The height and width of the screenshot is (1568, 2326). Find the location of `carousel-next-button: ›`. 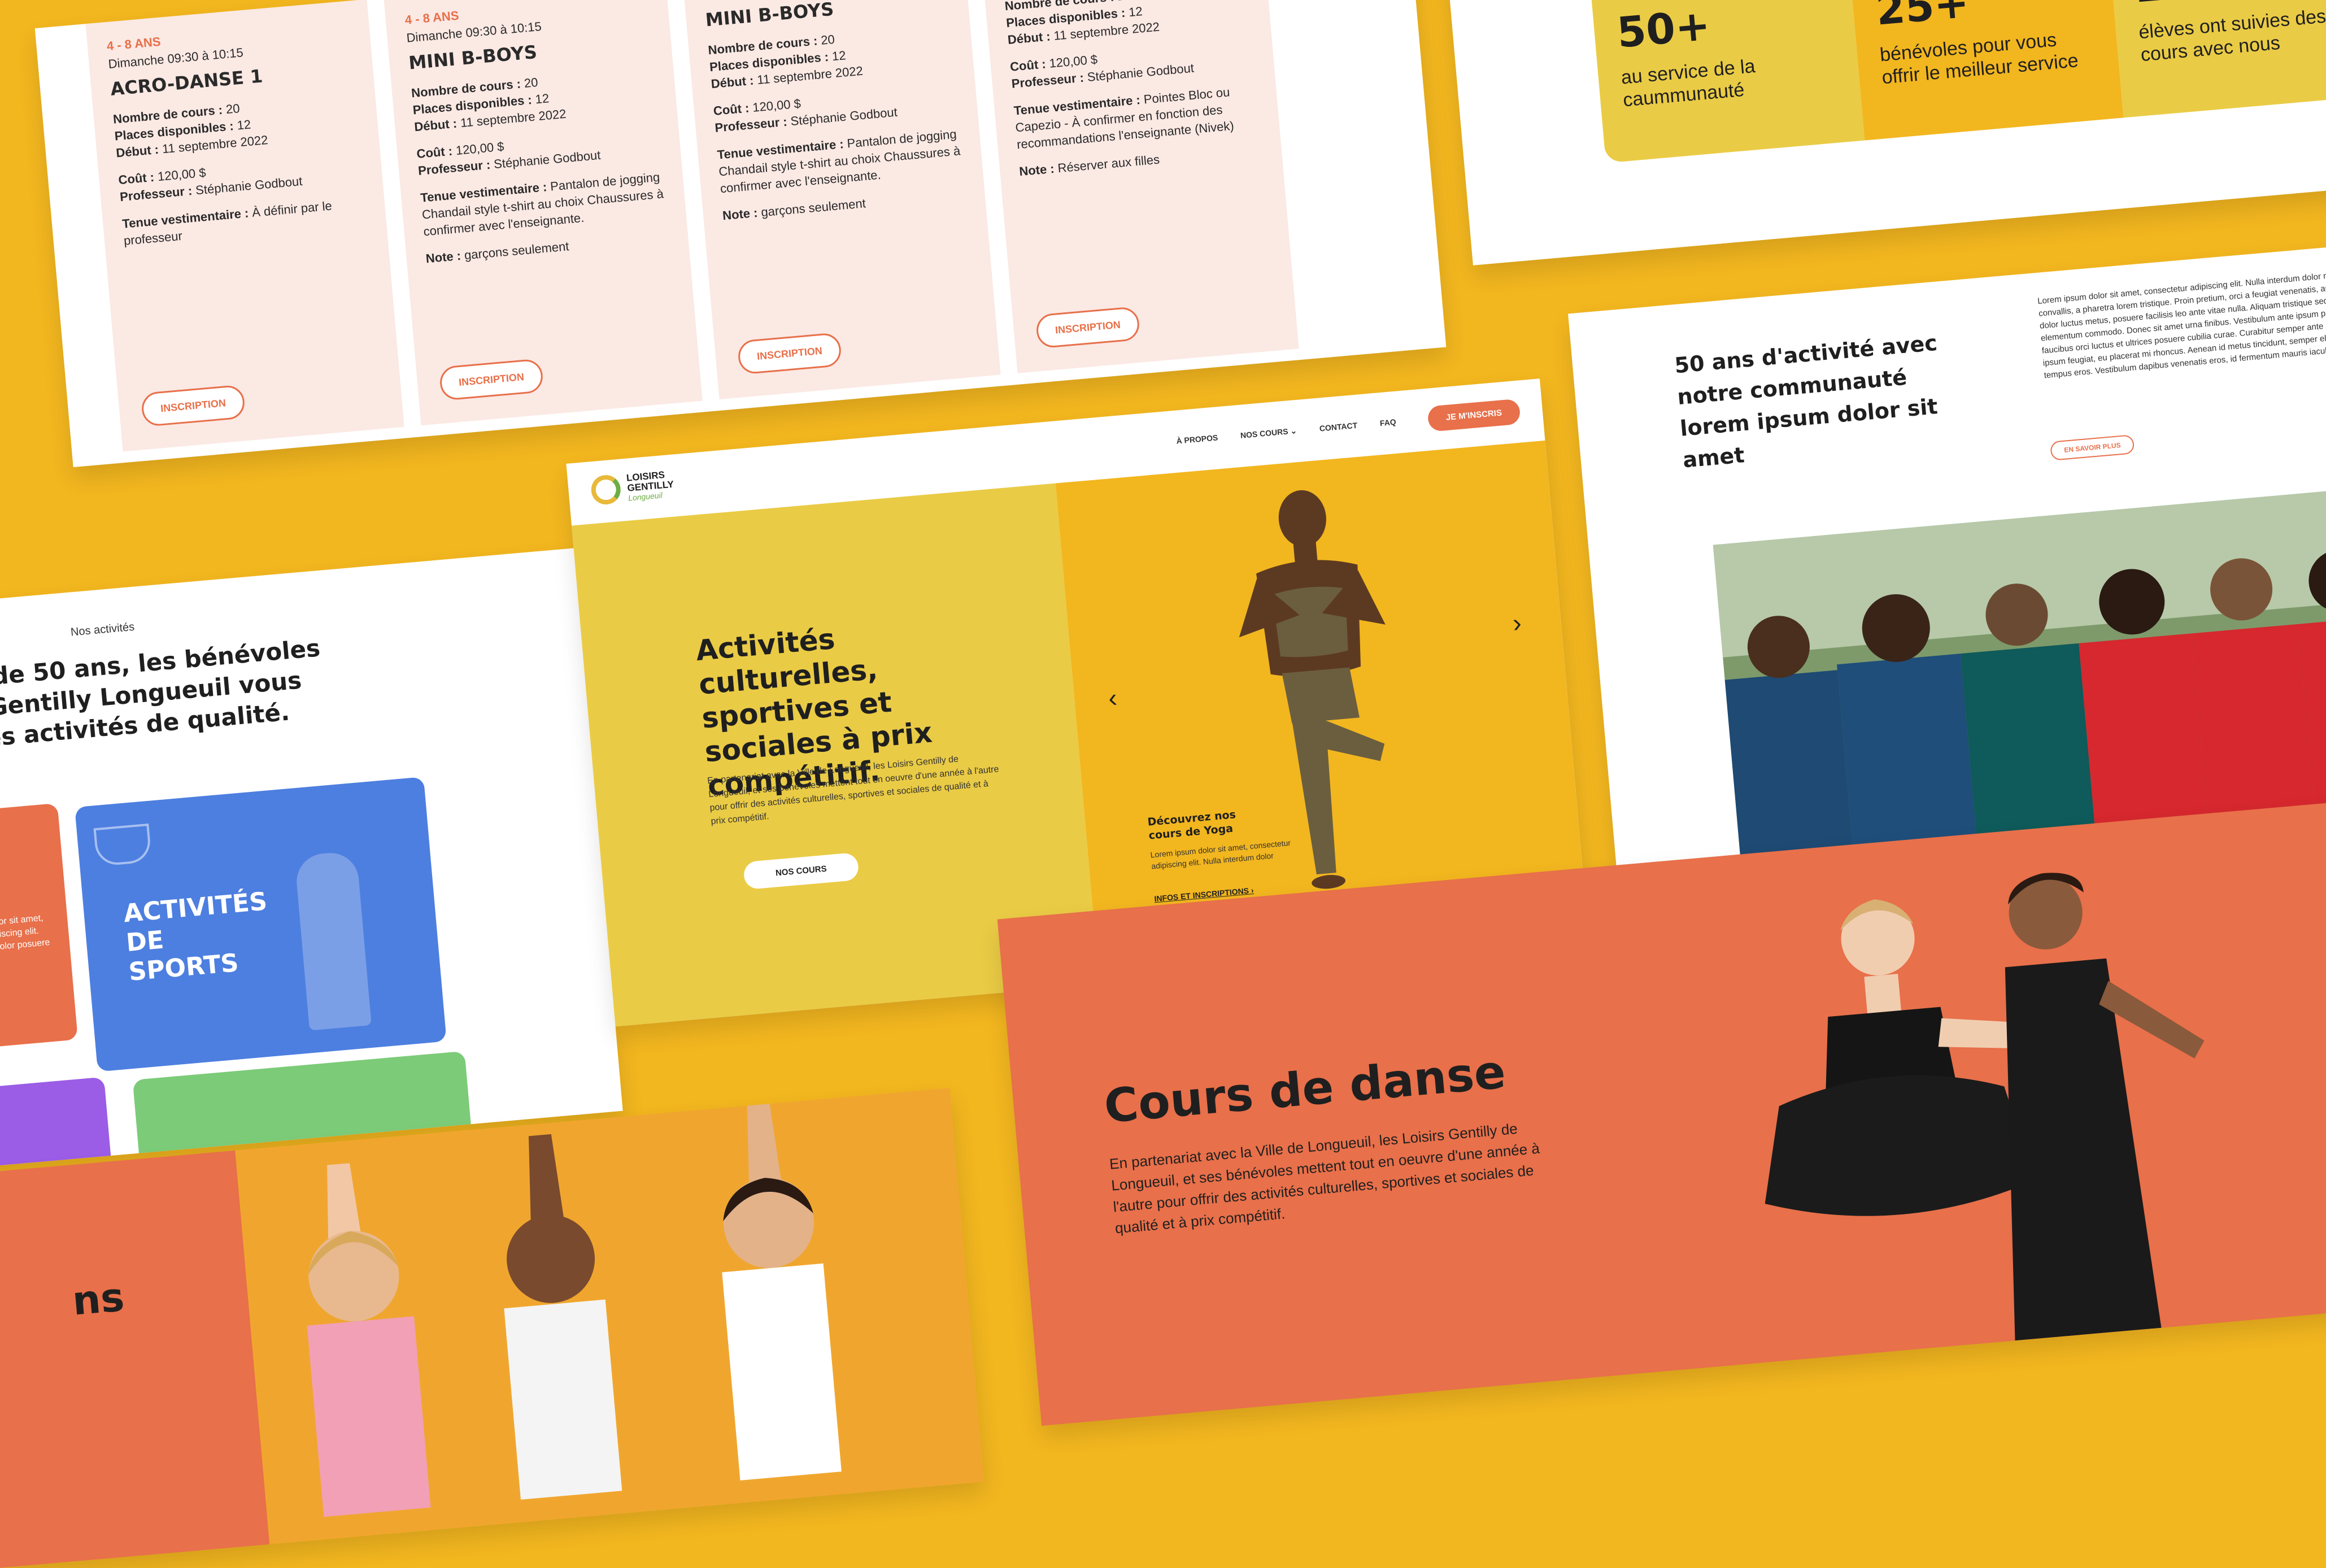

carousel-next-button: › is located at coordinates (1517, 622).